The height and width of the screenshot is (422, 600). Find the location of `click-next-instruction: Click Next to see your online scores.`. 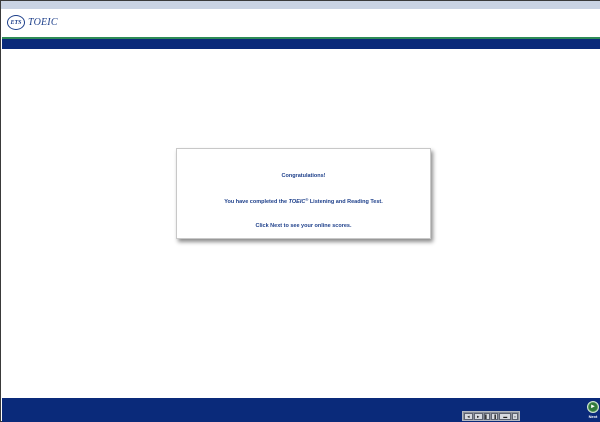

click-next-instruction: Click Next to see your online scores. is located at coordinates (303, 226).